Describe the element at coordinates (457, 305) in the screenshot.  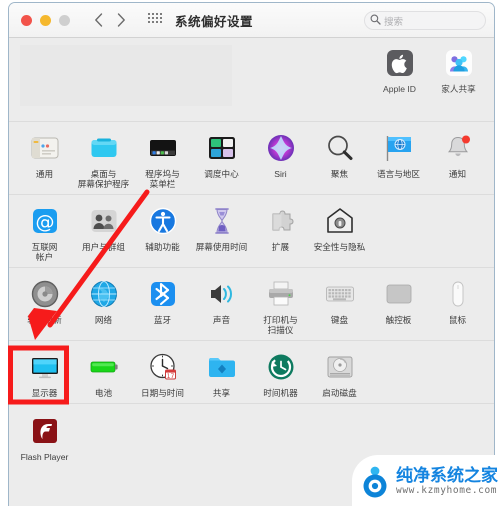
I see `pref-pane-mouse: 鼠标` at that location.